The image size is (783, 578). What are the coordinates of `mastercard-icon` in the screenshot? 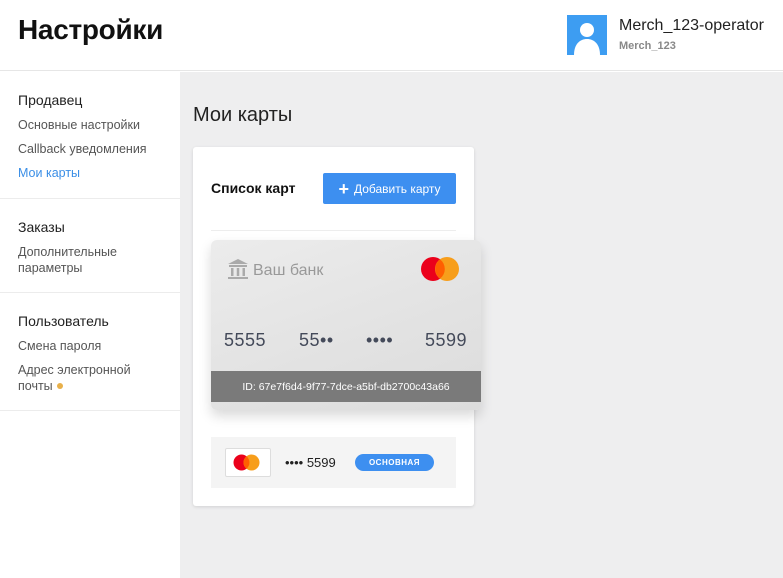 It's located at (440, 269).